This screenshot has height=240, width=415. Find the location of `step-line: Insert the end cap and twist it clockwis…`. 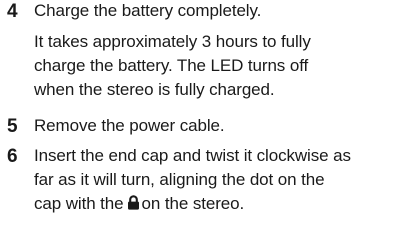

step-line: Insert the end cap and twist it clockwis… is located at coordinates (192, 155).